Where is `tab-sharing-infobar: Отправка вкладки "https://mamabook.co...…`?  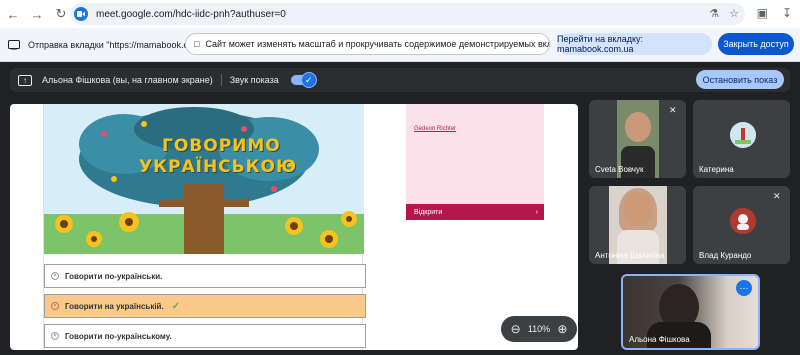
tab-sharing-infobar: Отправка вкладки "https://mamabook.co...… is located at coordinates (400, 45).